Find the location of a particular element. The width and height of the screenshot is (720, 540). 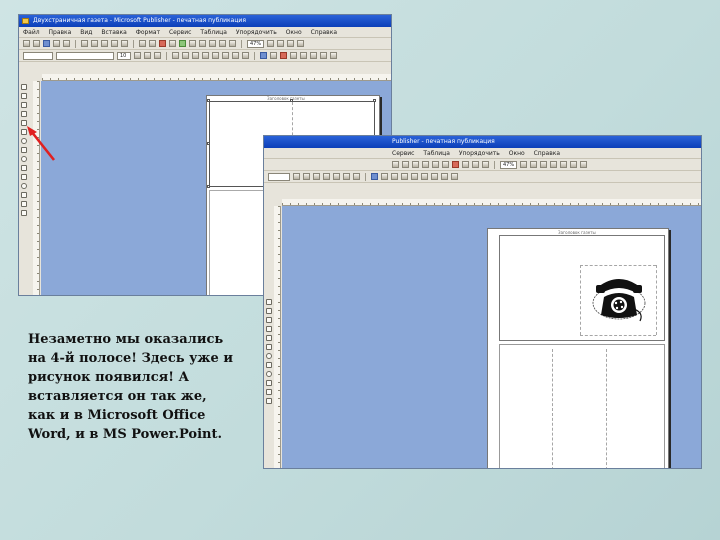

arrow-tool-icon is located at coordinates (269, 365).